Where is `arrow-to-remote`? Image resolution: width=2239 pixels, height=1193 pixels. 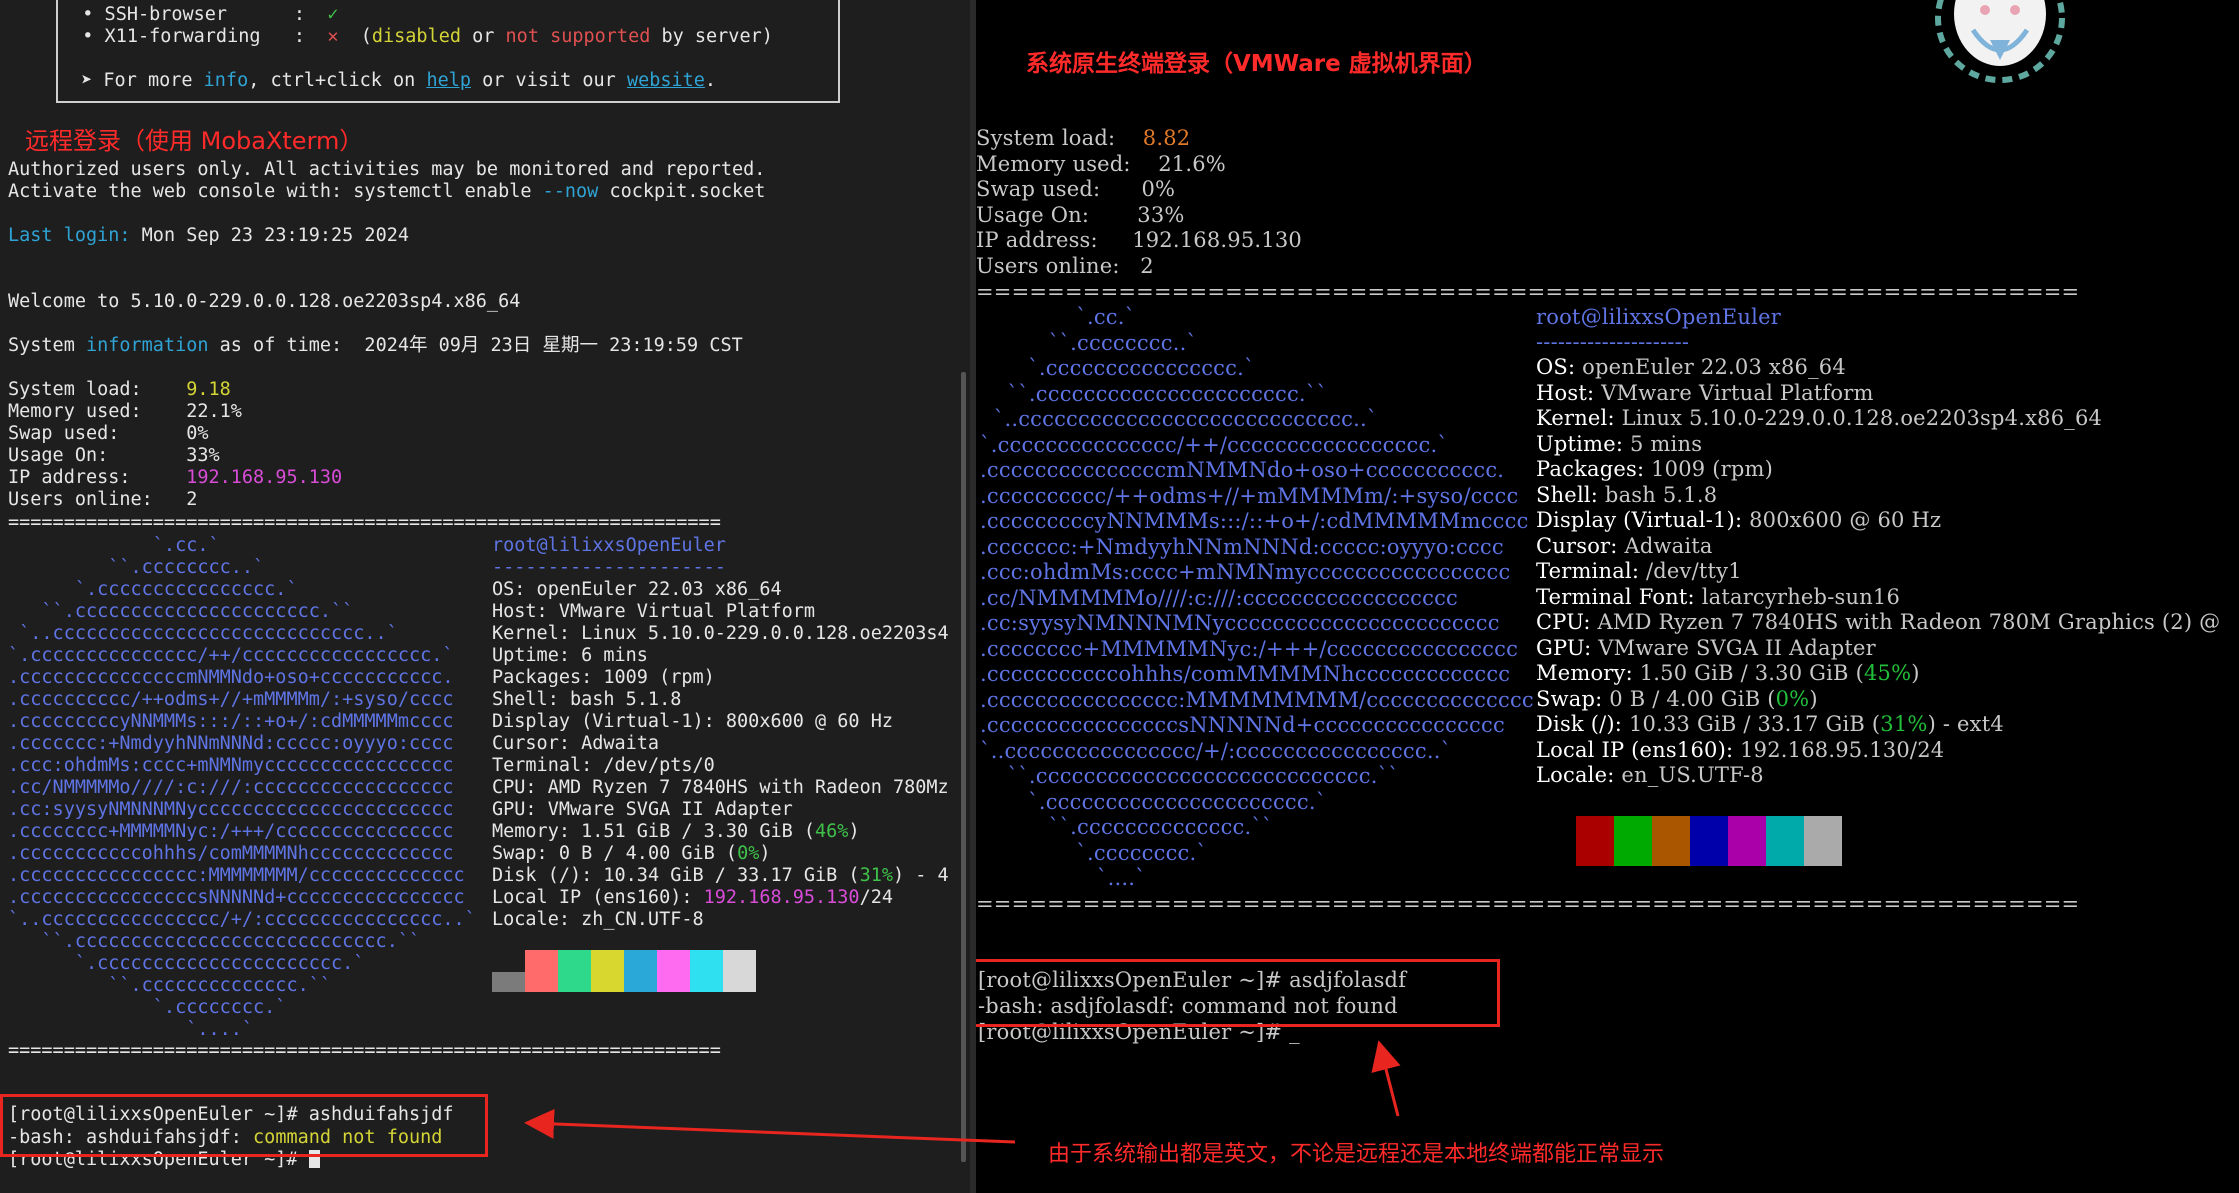 arrow-to-remote is located at coordinates (770, 1126).